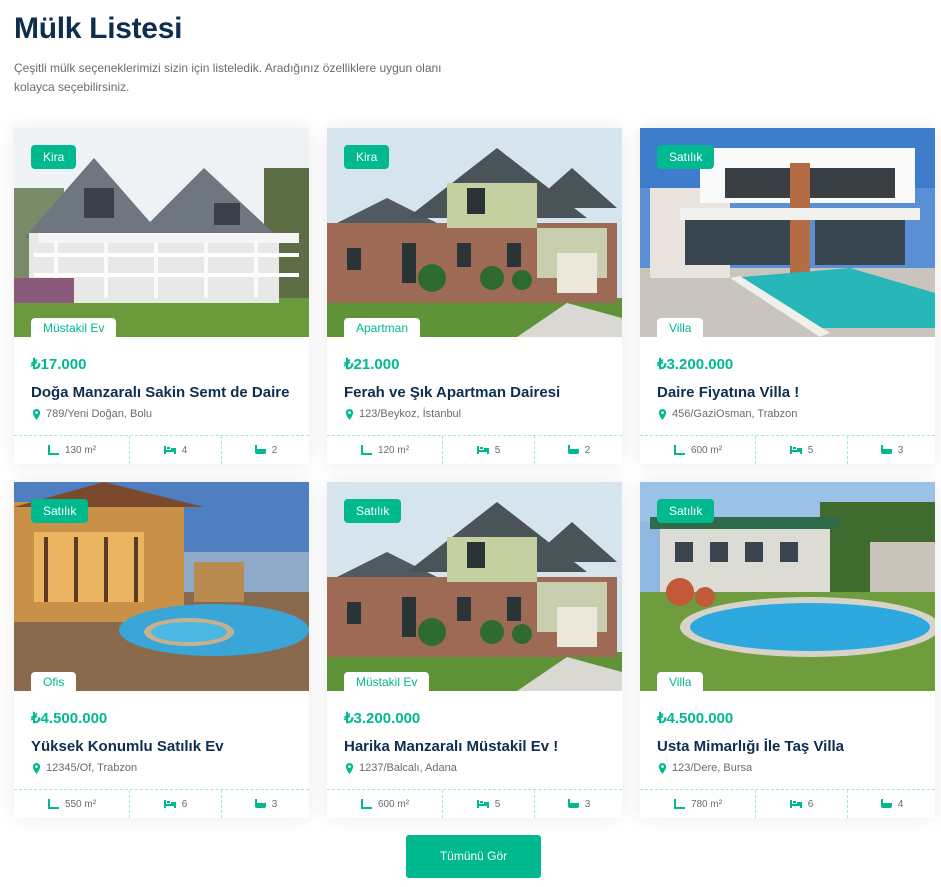 The height and width of the screenshot is (887, 941). What do you see at coordinates (706, 804) in the screenshot?
I see `area-value: 780 m²` at bounding box center [706, 804].